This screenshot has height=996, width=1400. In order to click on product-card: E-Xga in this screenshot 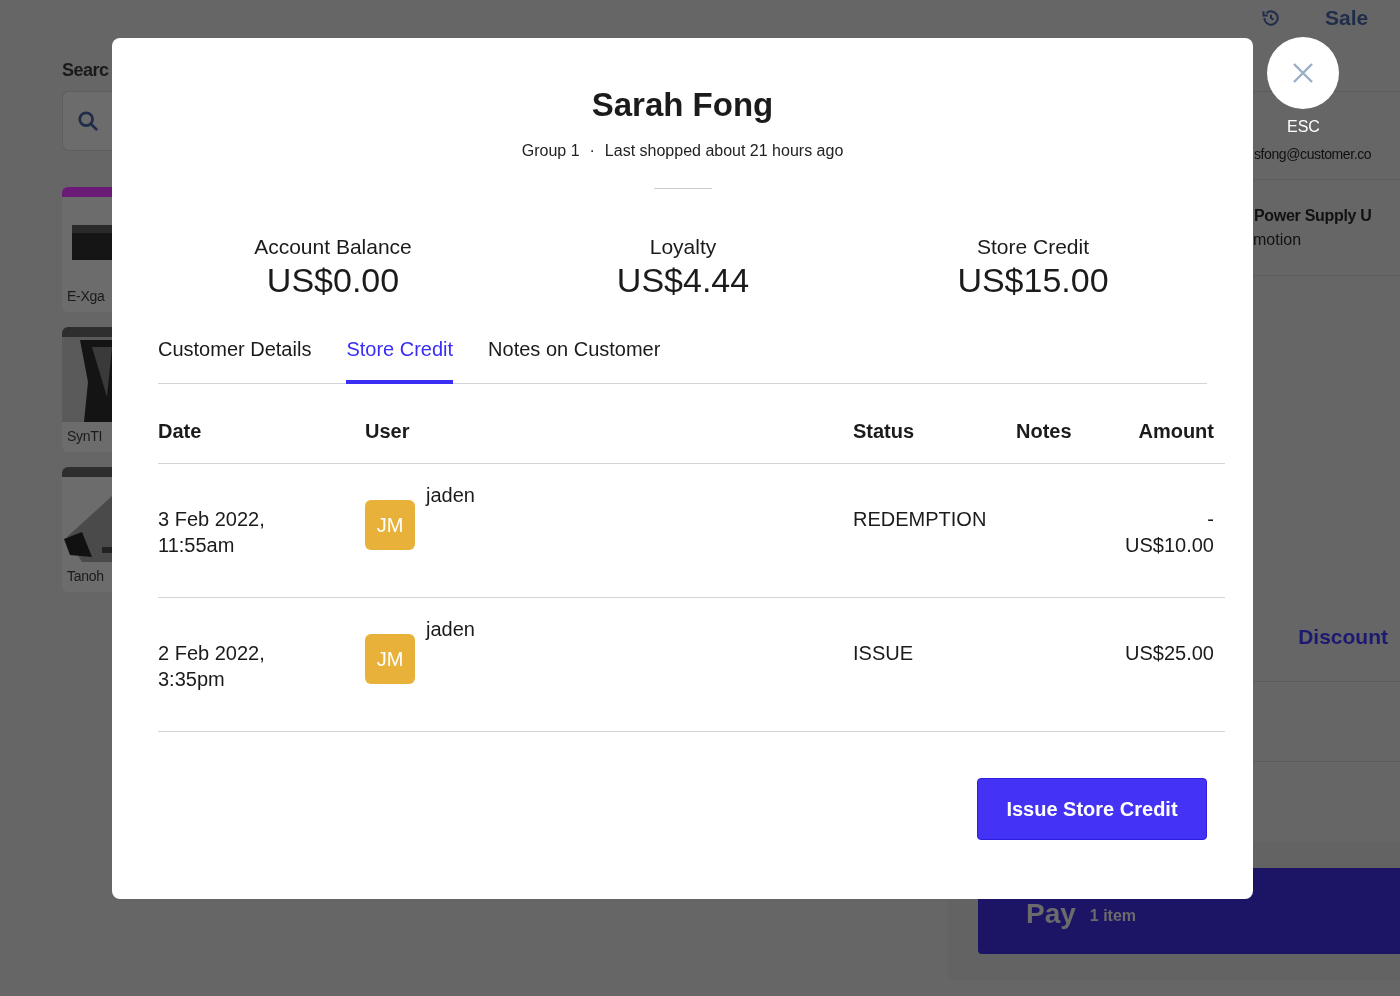, I will do `click(87, 249)`.